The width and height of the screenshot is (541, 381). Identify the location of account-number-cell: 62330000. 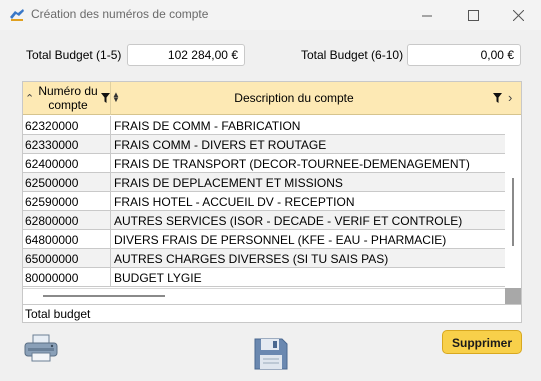
(67, 144).